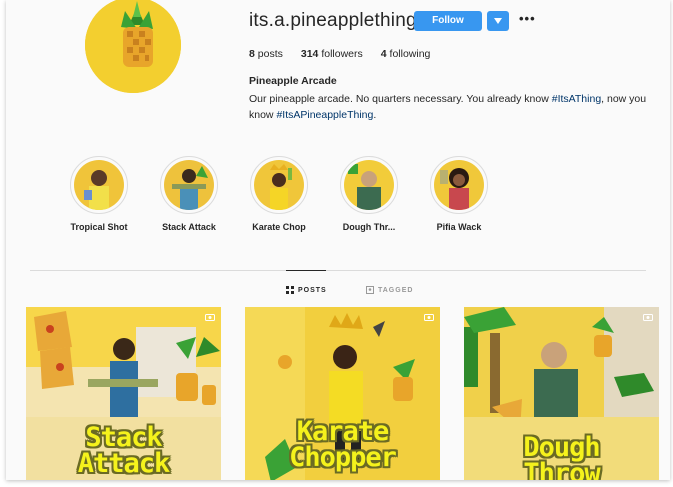  Describe the element at coordinates (332, 54) in the screenshot. I see `followers-stat: 314 followers` at that location.